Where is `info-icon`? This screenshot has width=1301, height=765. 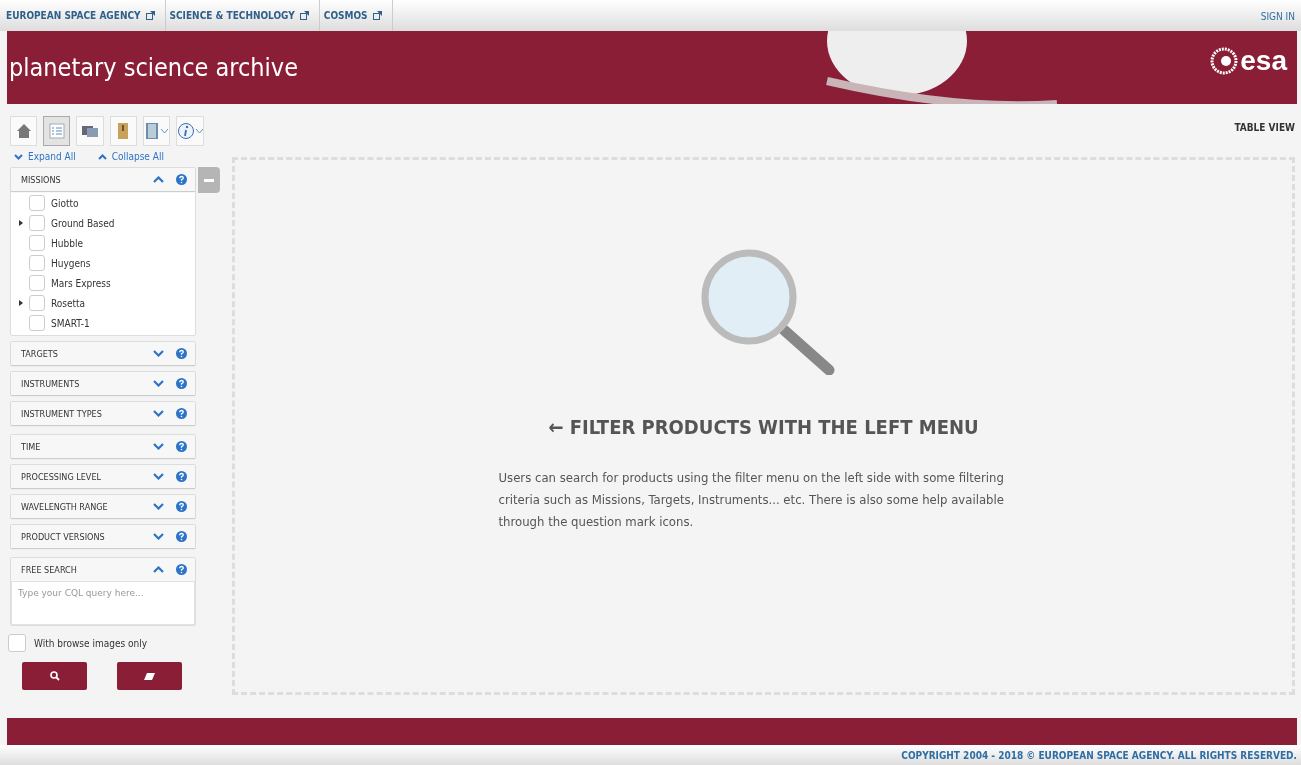 info-icon is located at coordinates (186, 131).